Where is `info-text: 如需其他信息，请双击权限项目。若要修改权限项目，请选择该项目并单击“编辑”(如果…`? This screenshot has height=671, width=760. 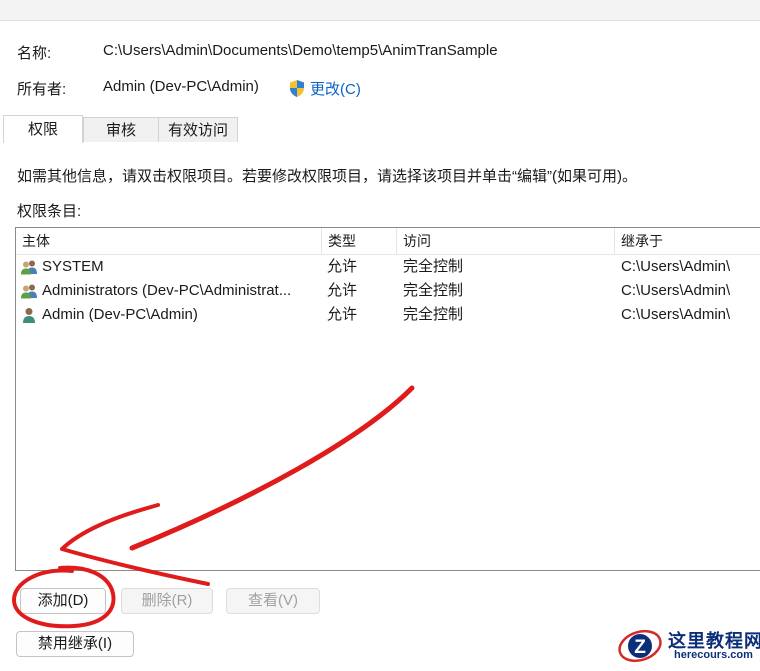
info-text: 如需其他信息，请双击权限项目。若要修改权限项目，请选择该项目并单击“编辑”(如果… is located at coordinates (327, 176).